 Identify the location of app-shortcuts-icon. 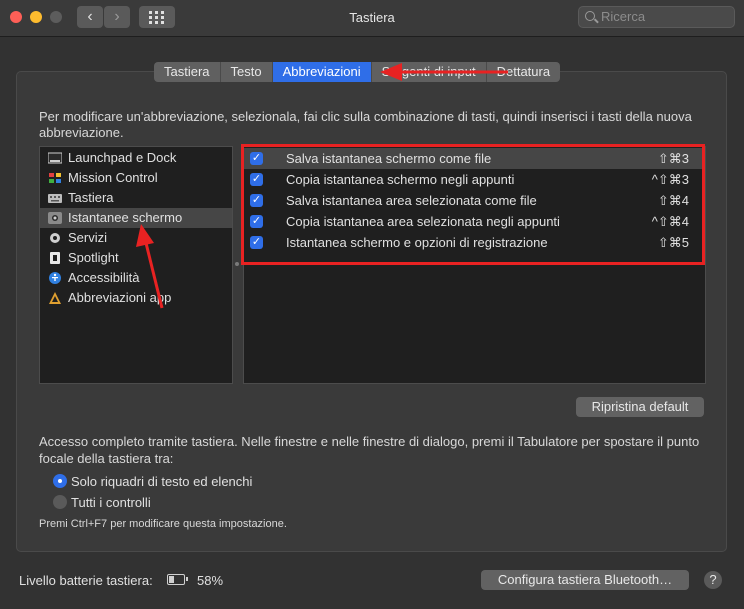
(55, 298).